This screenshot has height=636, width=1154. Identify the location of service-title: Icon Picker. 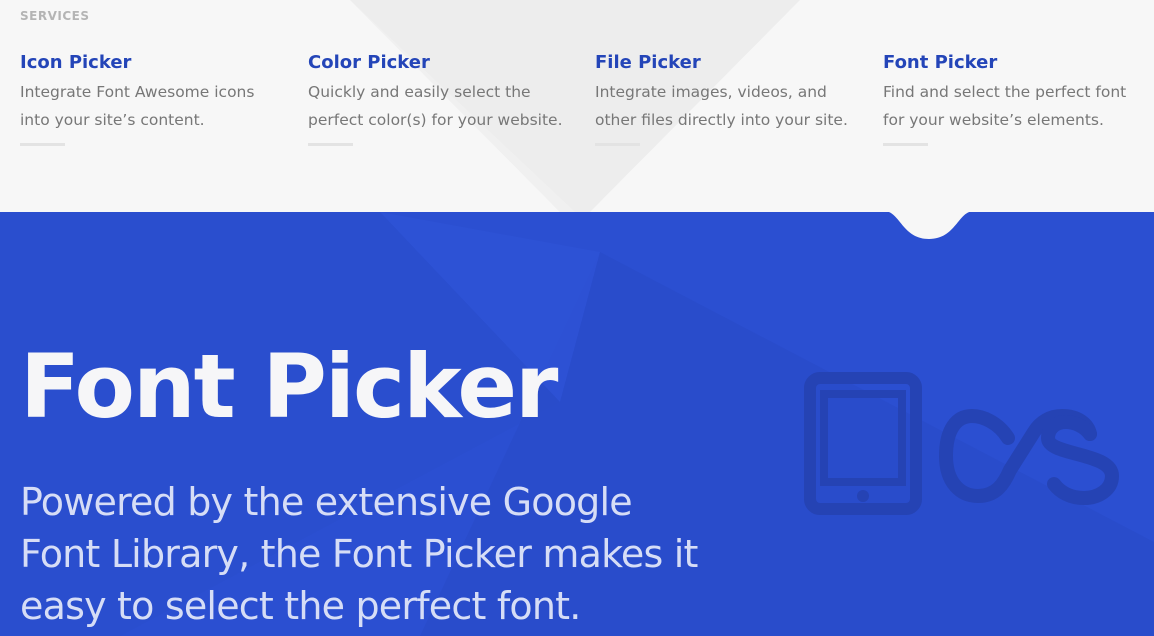
(155, 63).